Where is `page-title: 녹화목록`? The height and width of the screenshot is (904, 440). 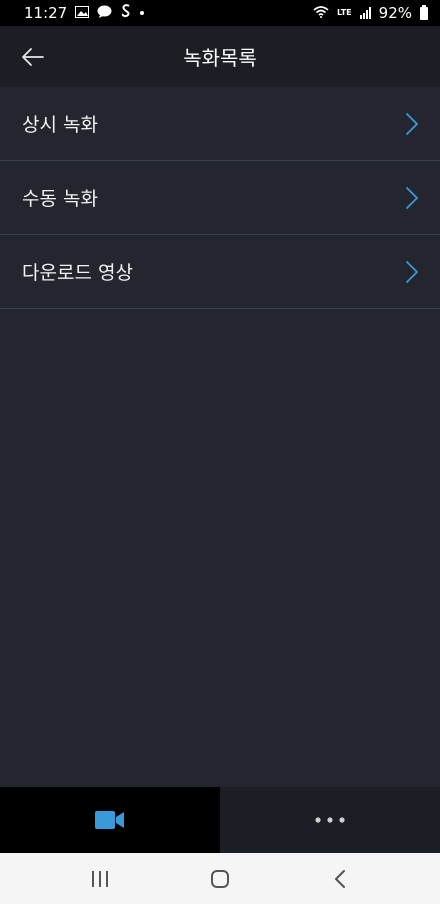 page-title: 녹화목록 is located at coordinates (220, 58).